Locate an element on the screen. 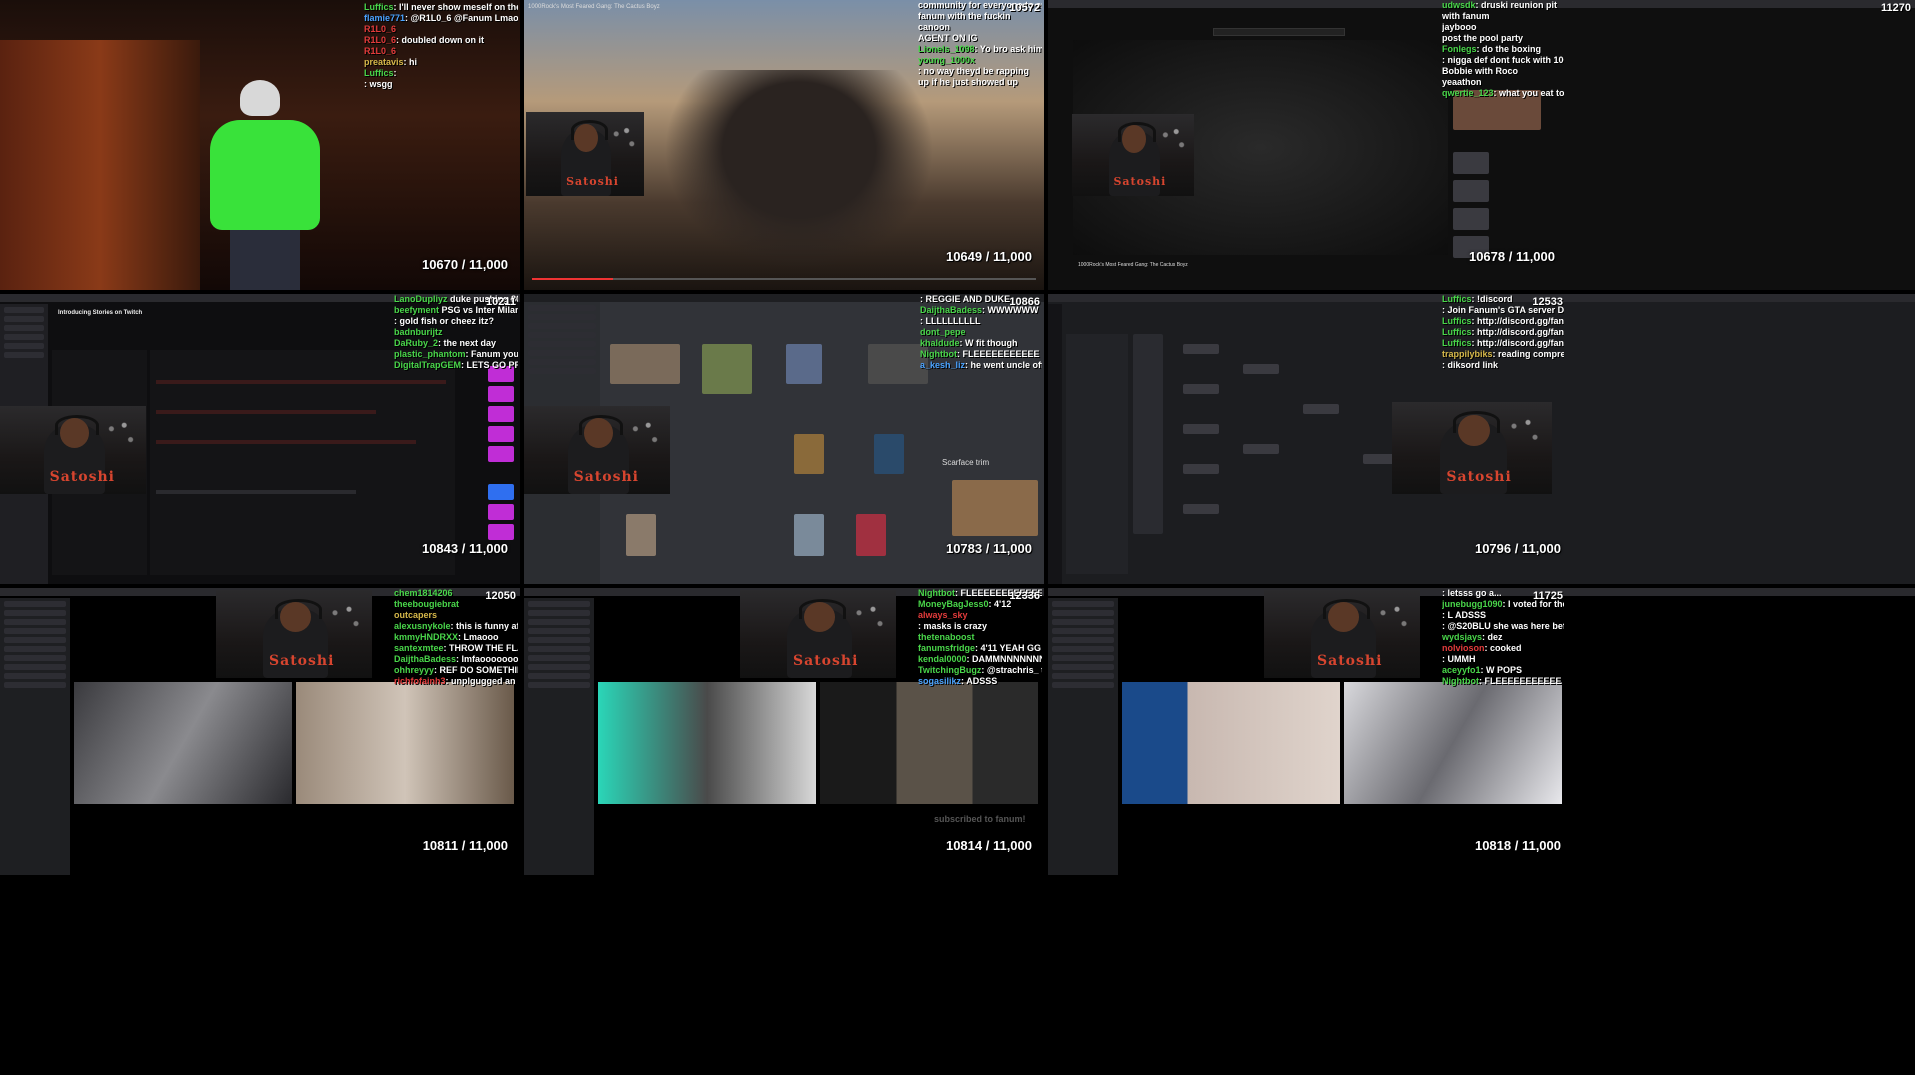  sub-goal-counter: 10811 / 11,000 is located at coordinates (465, 845).